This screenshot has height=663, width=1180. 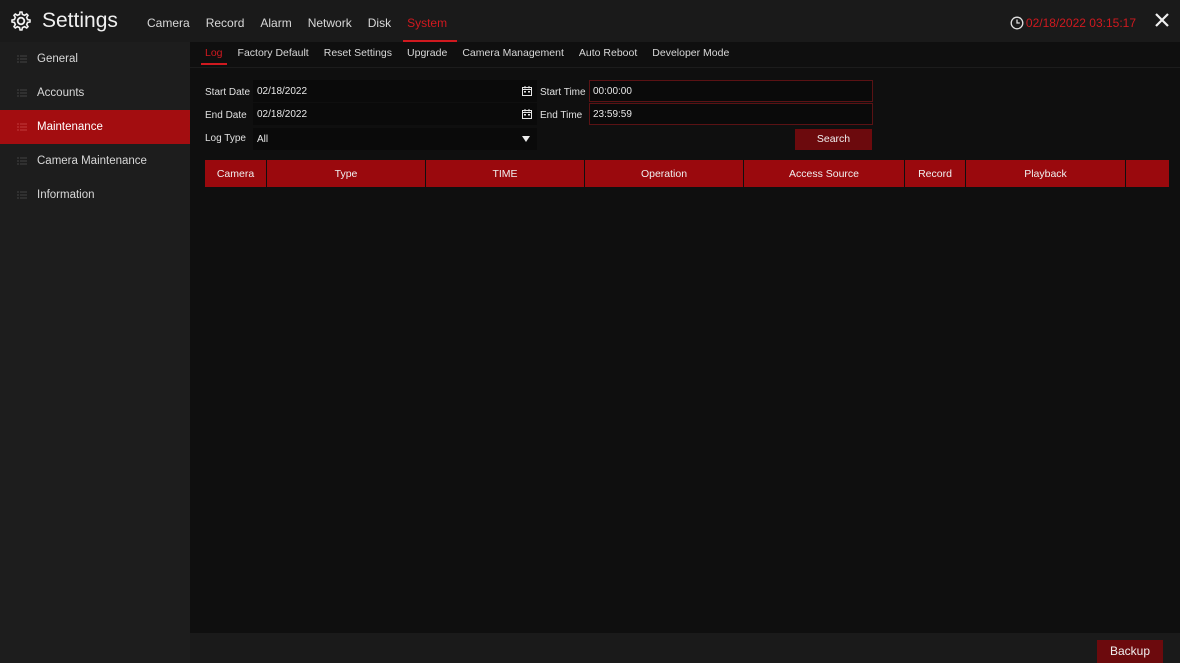 What do you see at coordinates (70, 127) in the screenshot?
I see `sidebar-item-label: Maintenance` at bounding box center [70, 127].